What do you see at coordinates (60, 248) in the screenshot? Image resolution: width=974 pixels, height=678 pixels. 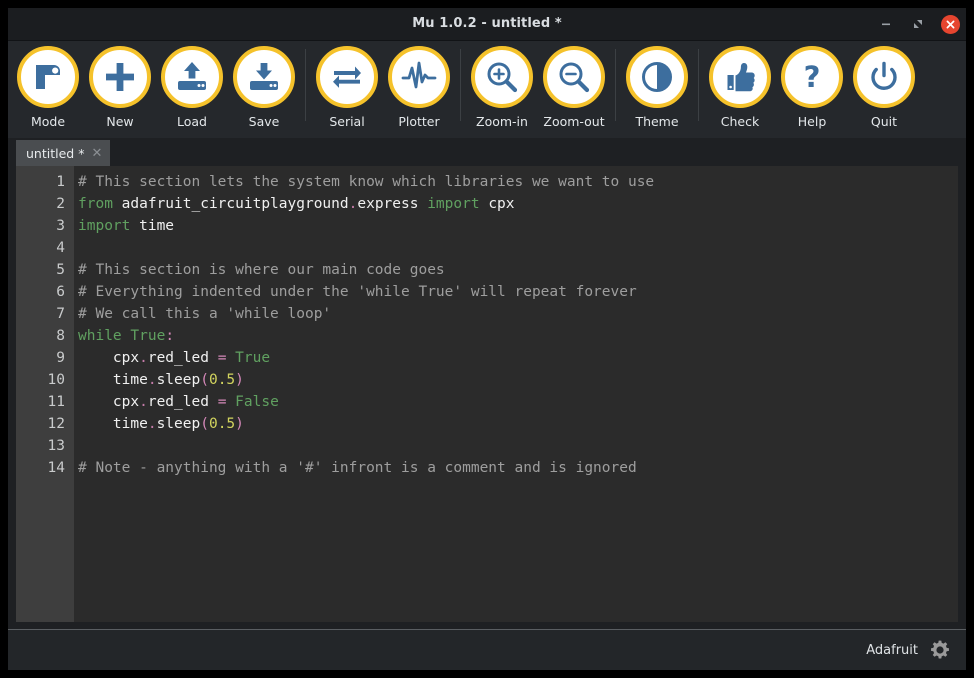 I see `line-number: 4` at bounding box center [60, 248].